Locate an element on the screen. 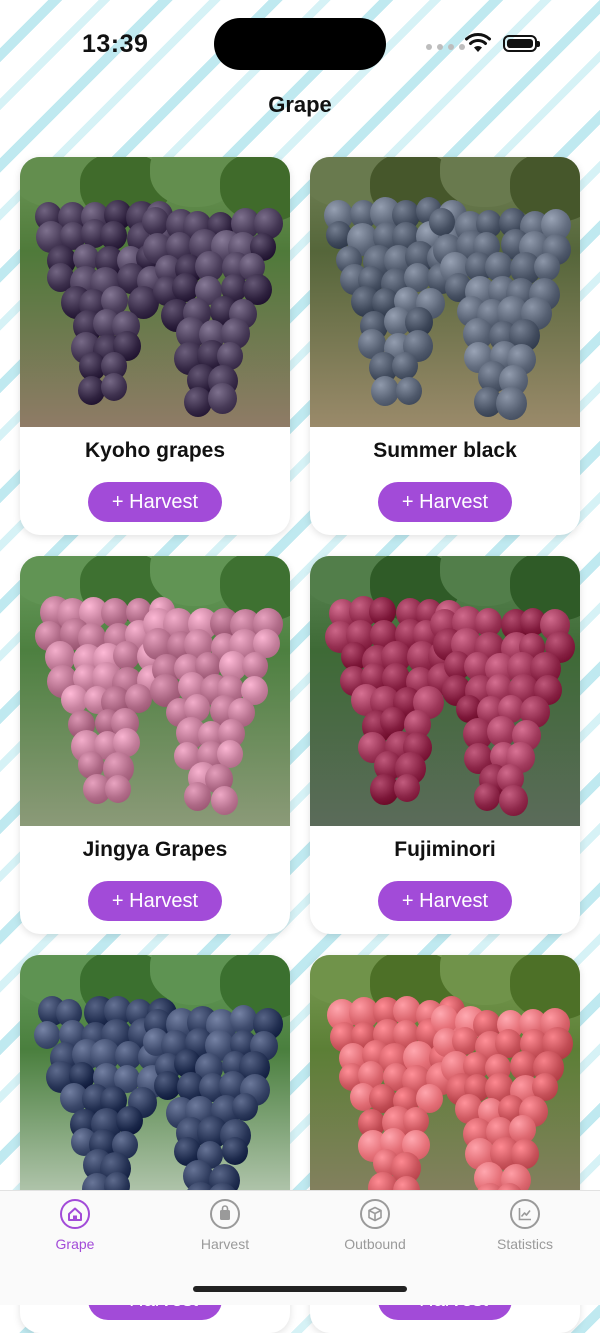  dynamic-island is located at coordinates (300, 44).